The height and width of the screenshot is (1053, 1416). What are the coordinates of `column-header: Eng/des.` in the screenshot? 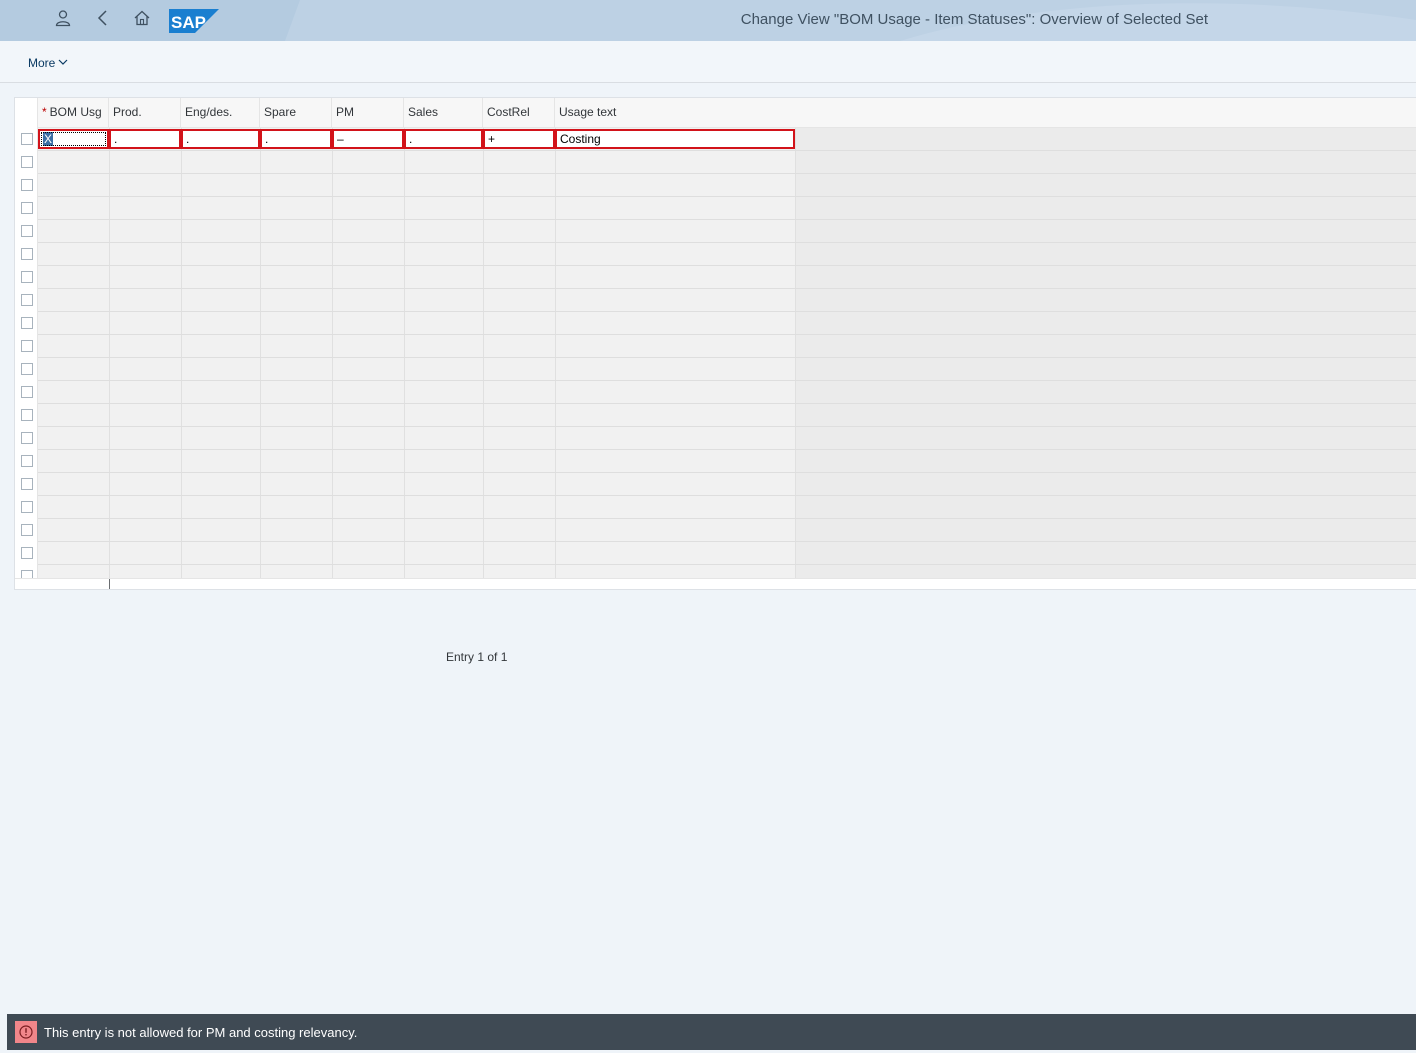 It's located at (220, 113).